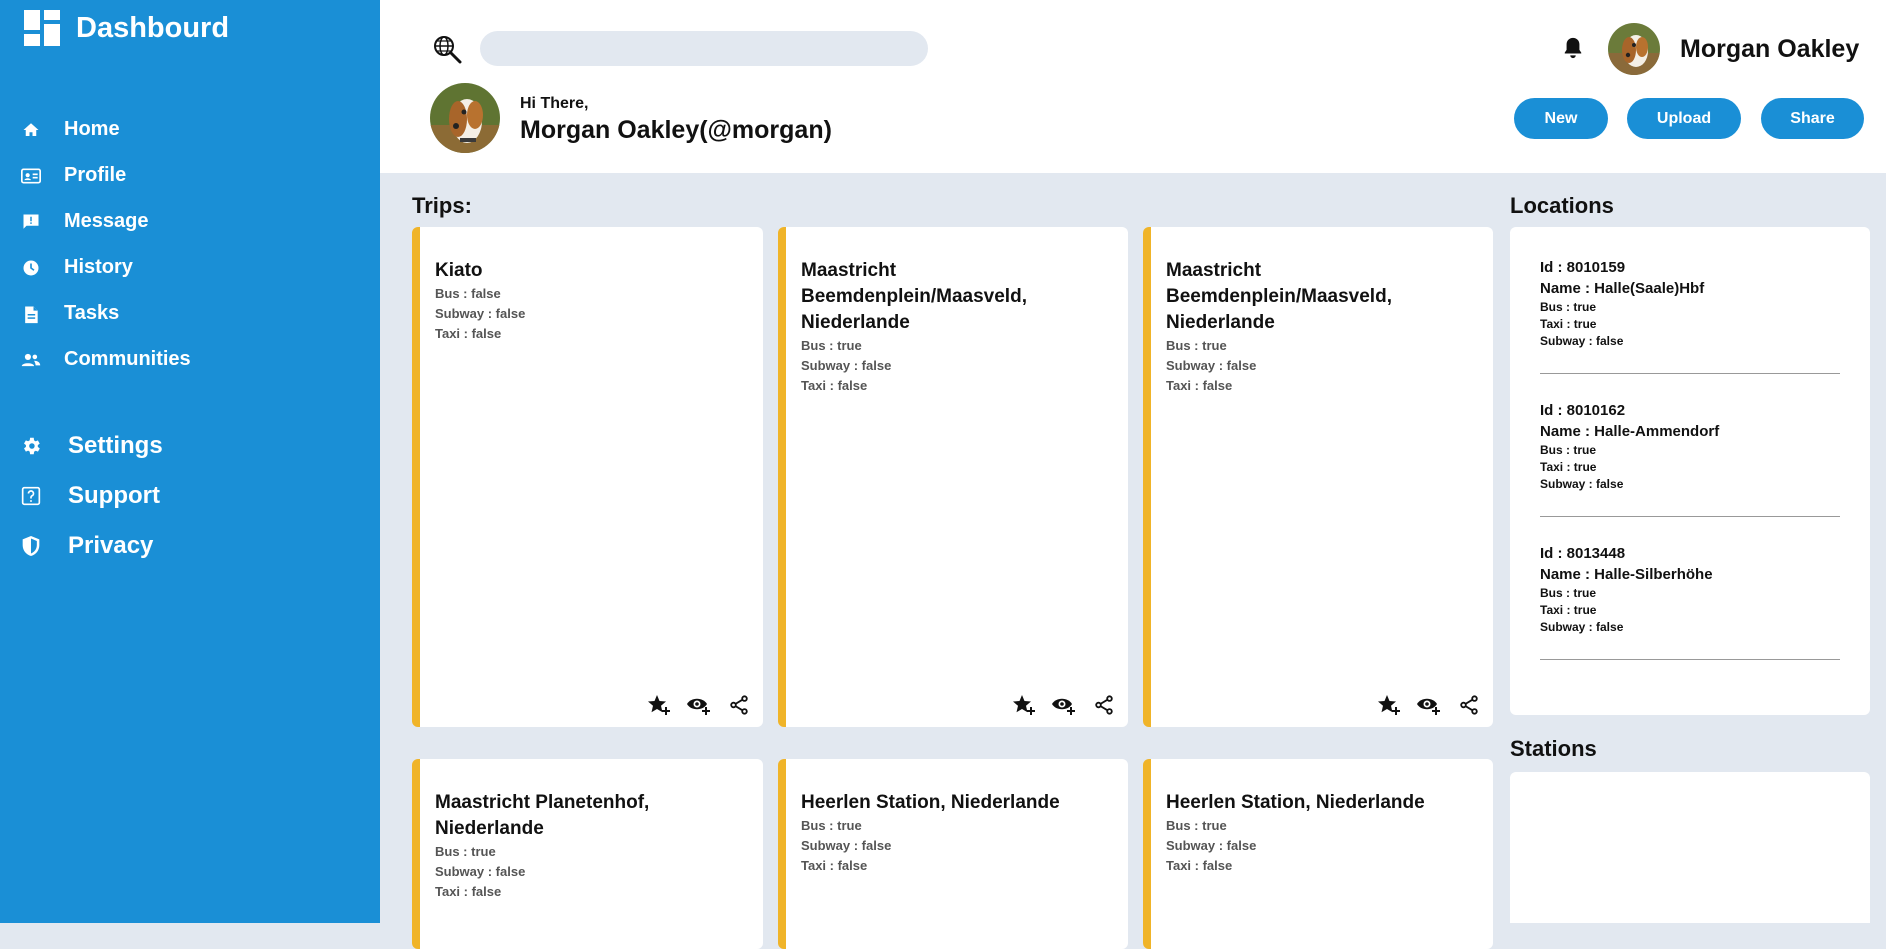 This screenshot has width=1886, height=949. Describe the element at coordinates (153, 27) in the screenshot. I see `brand-title: Dashbourd` at that location.